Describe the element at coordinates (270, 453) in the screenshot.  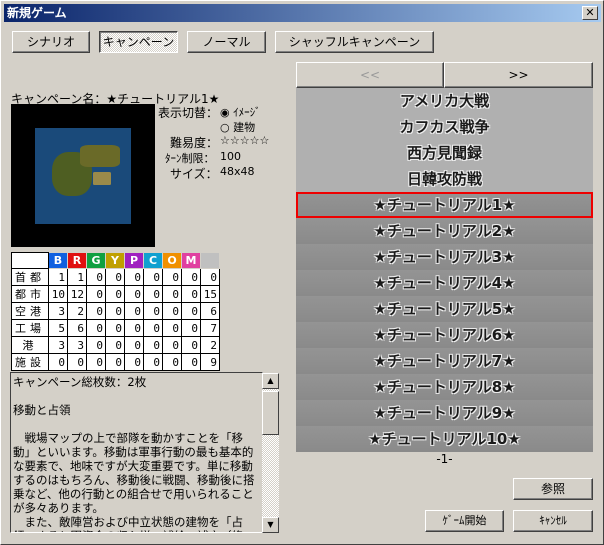
I see `description-scrollbar: ▲ ▼` at that location.